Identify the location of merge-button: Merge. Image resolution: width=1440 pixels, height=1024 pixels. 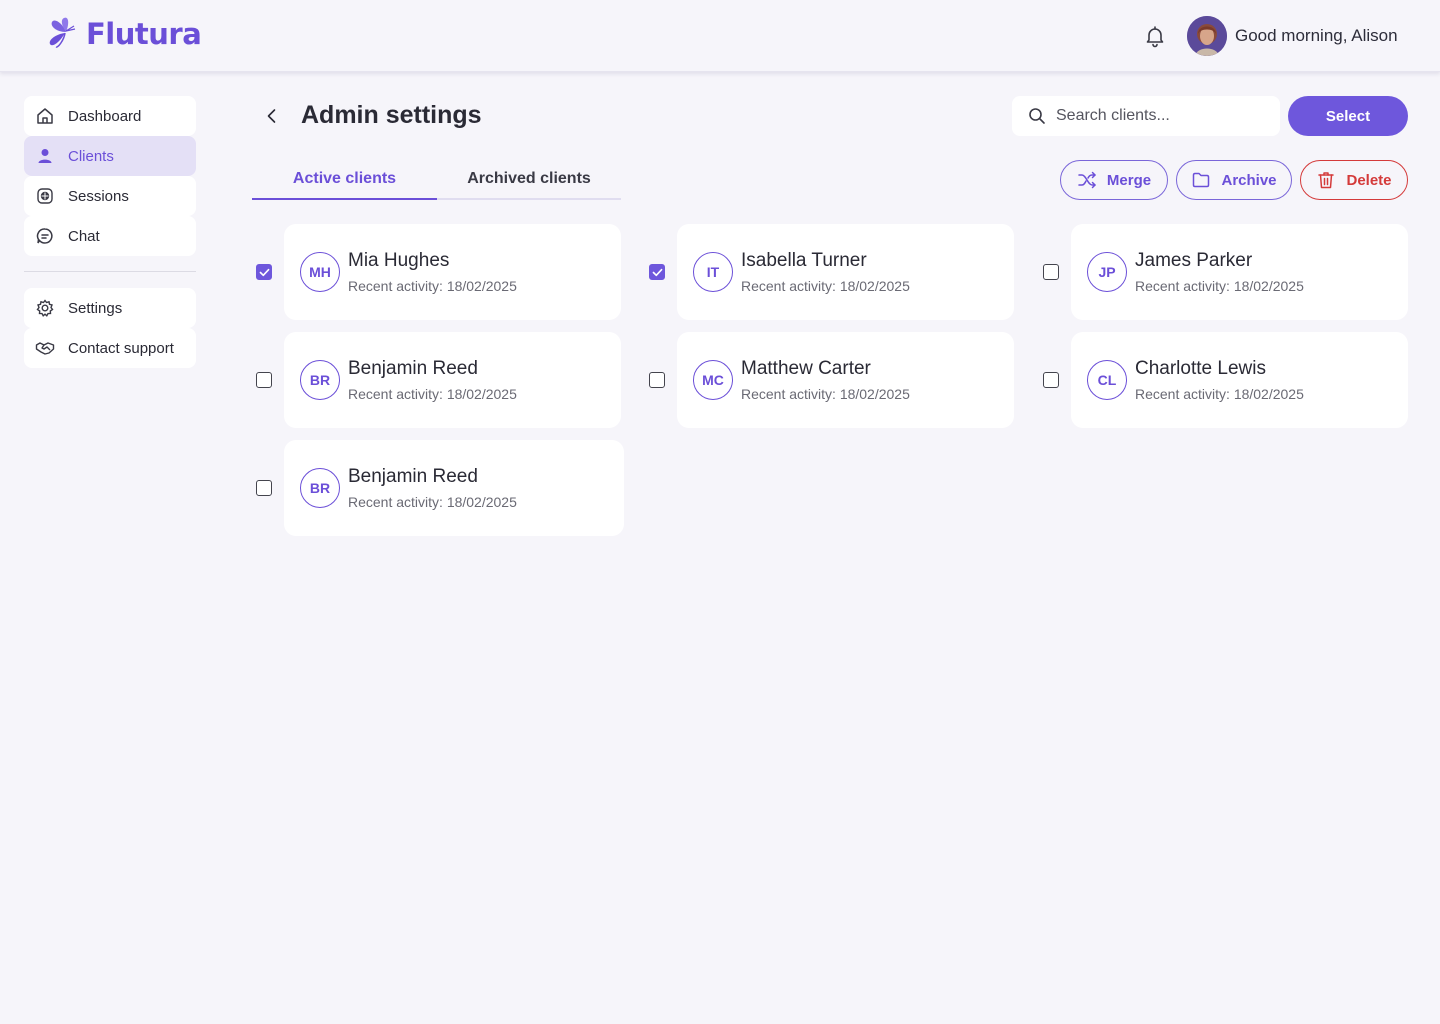
(1114, 180).